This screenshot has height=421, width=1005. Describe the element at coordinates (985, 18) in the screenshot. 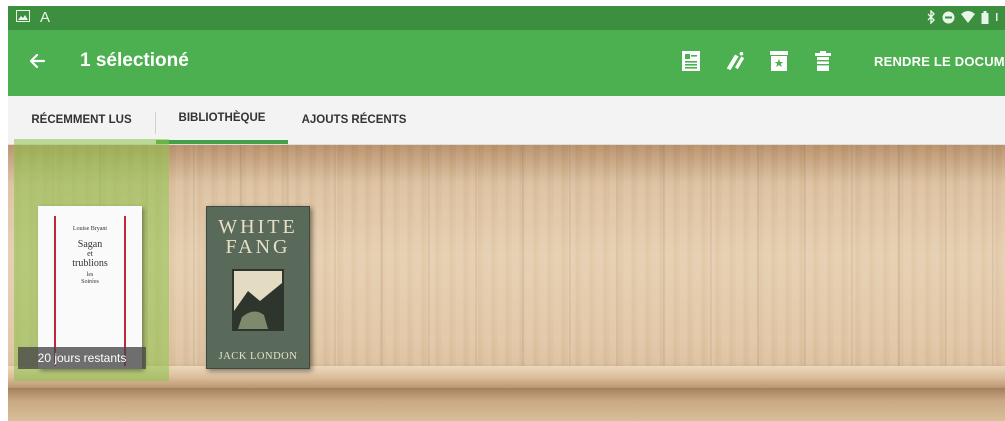

I see `battery-icon` at that location.